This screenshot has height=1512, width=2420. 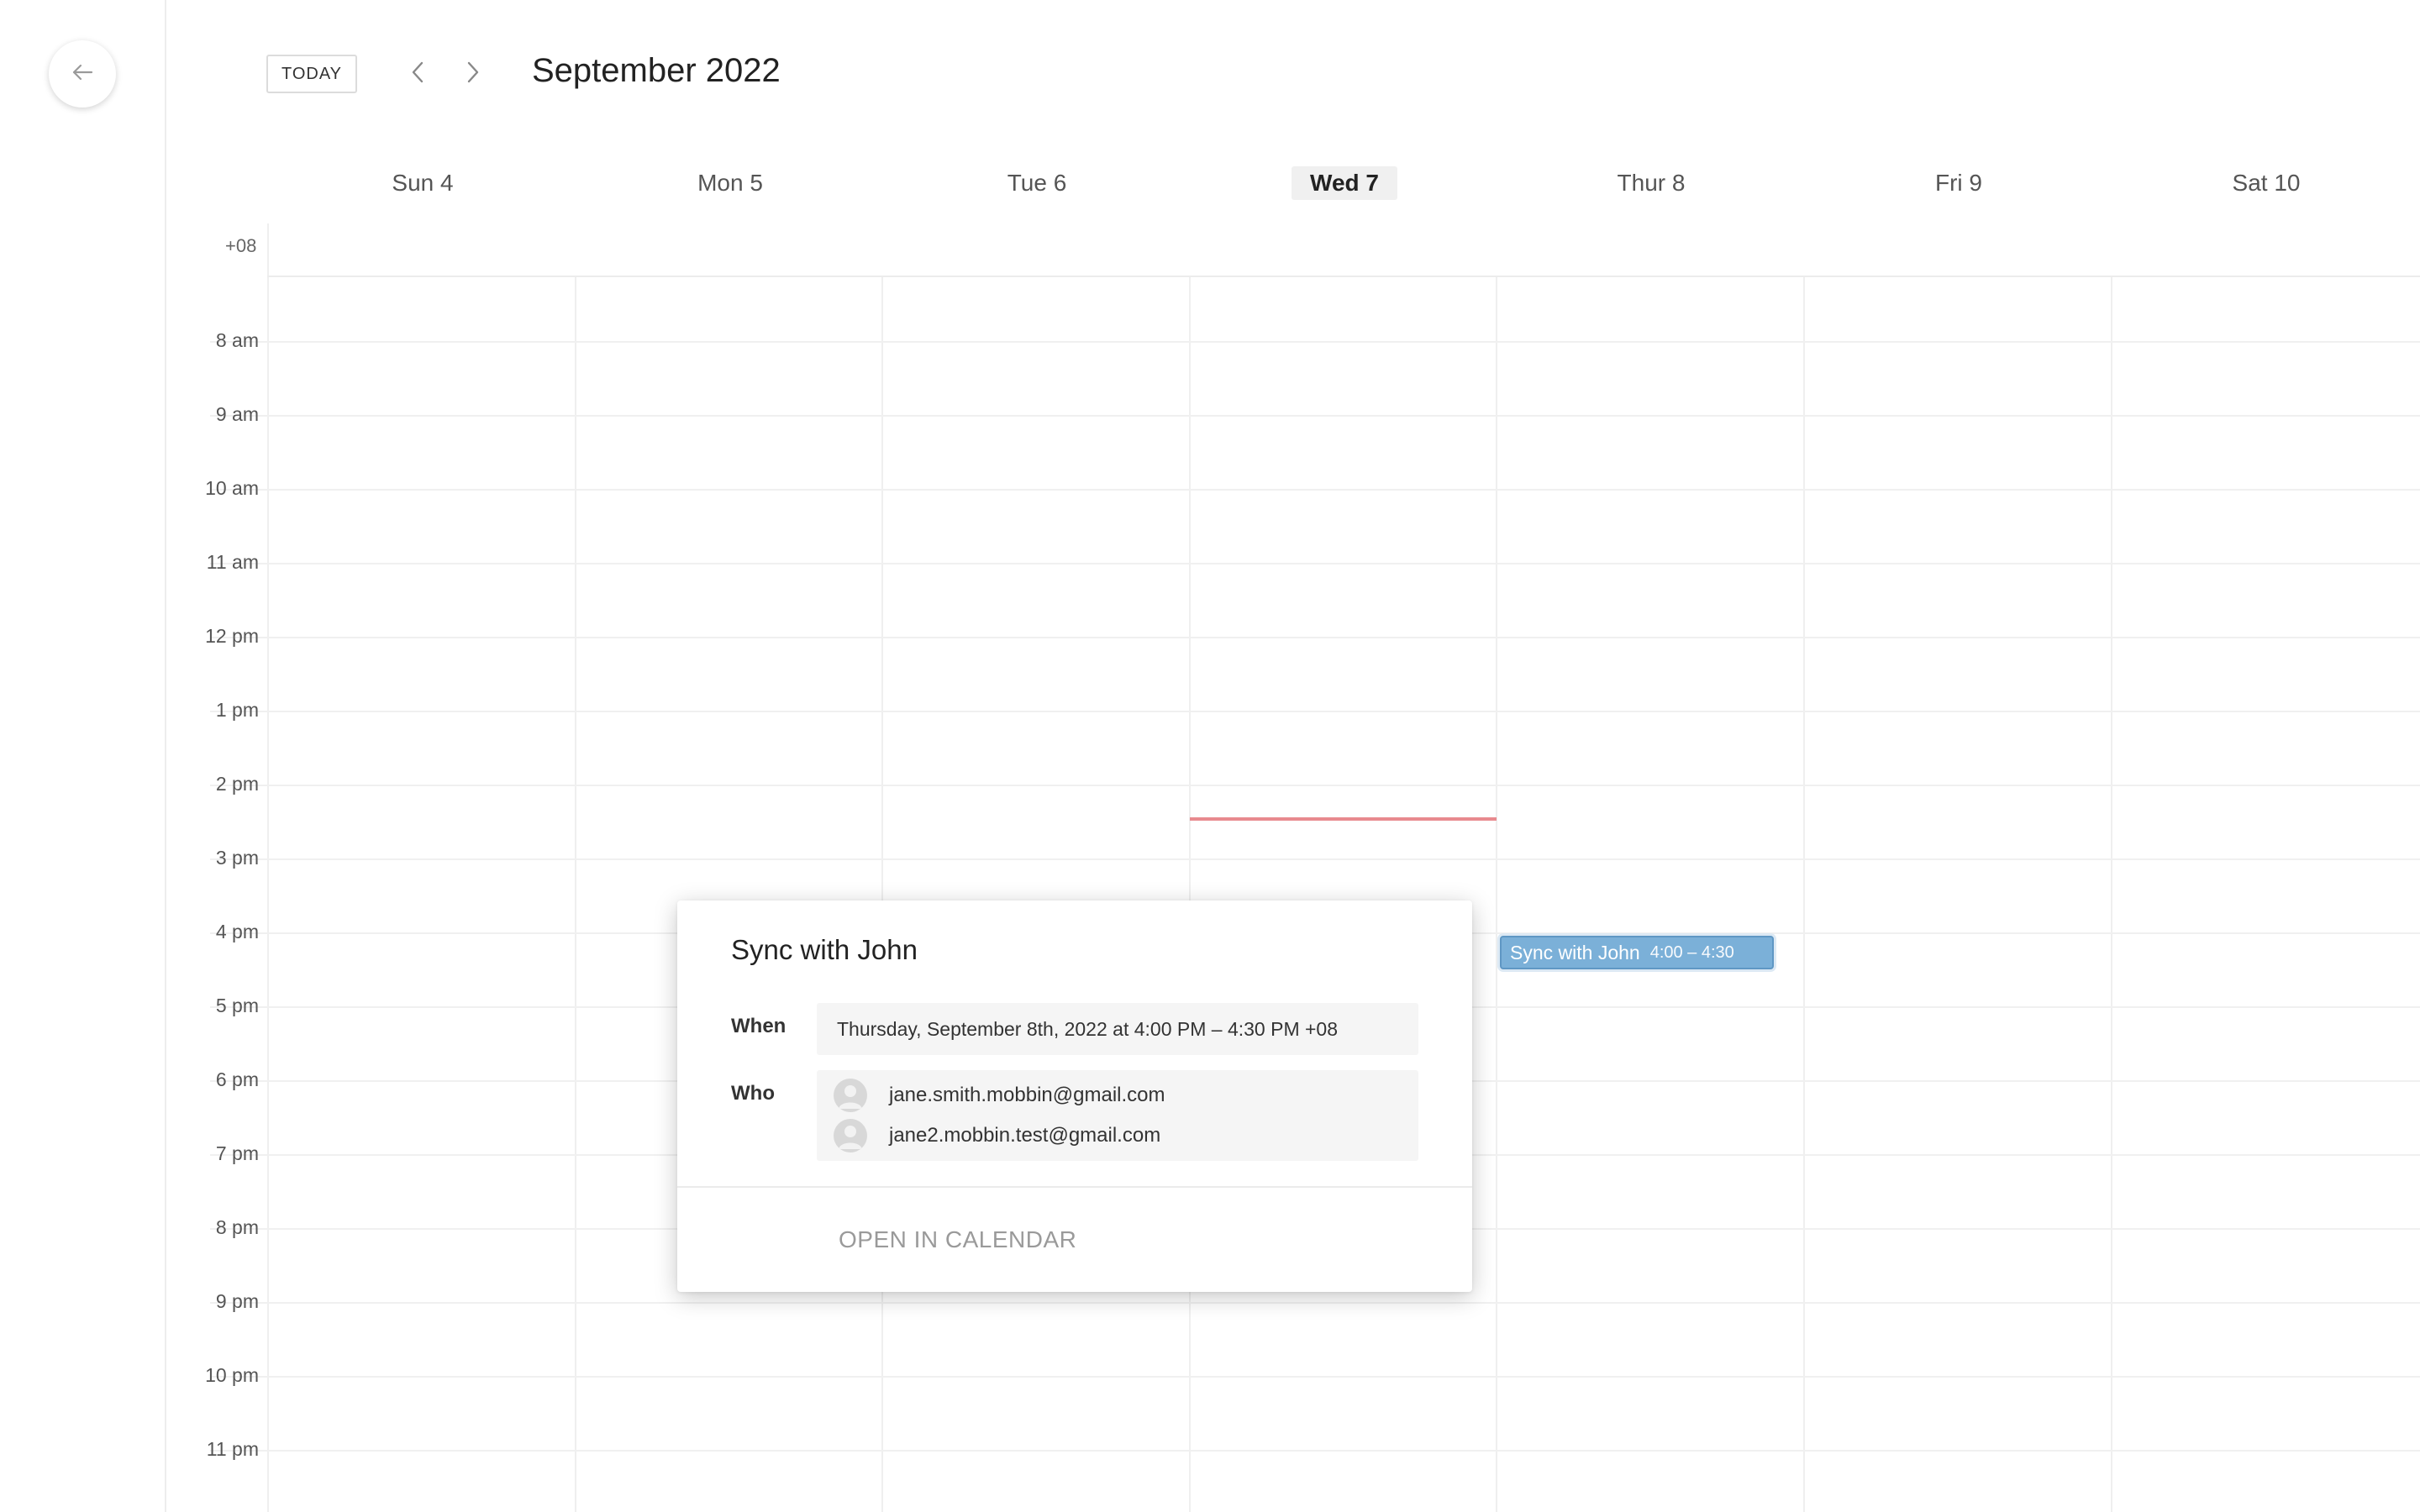 I want to click on today-button: TODAY, so click(x=311, y=74).